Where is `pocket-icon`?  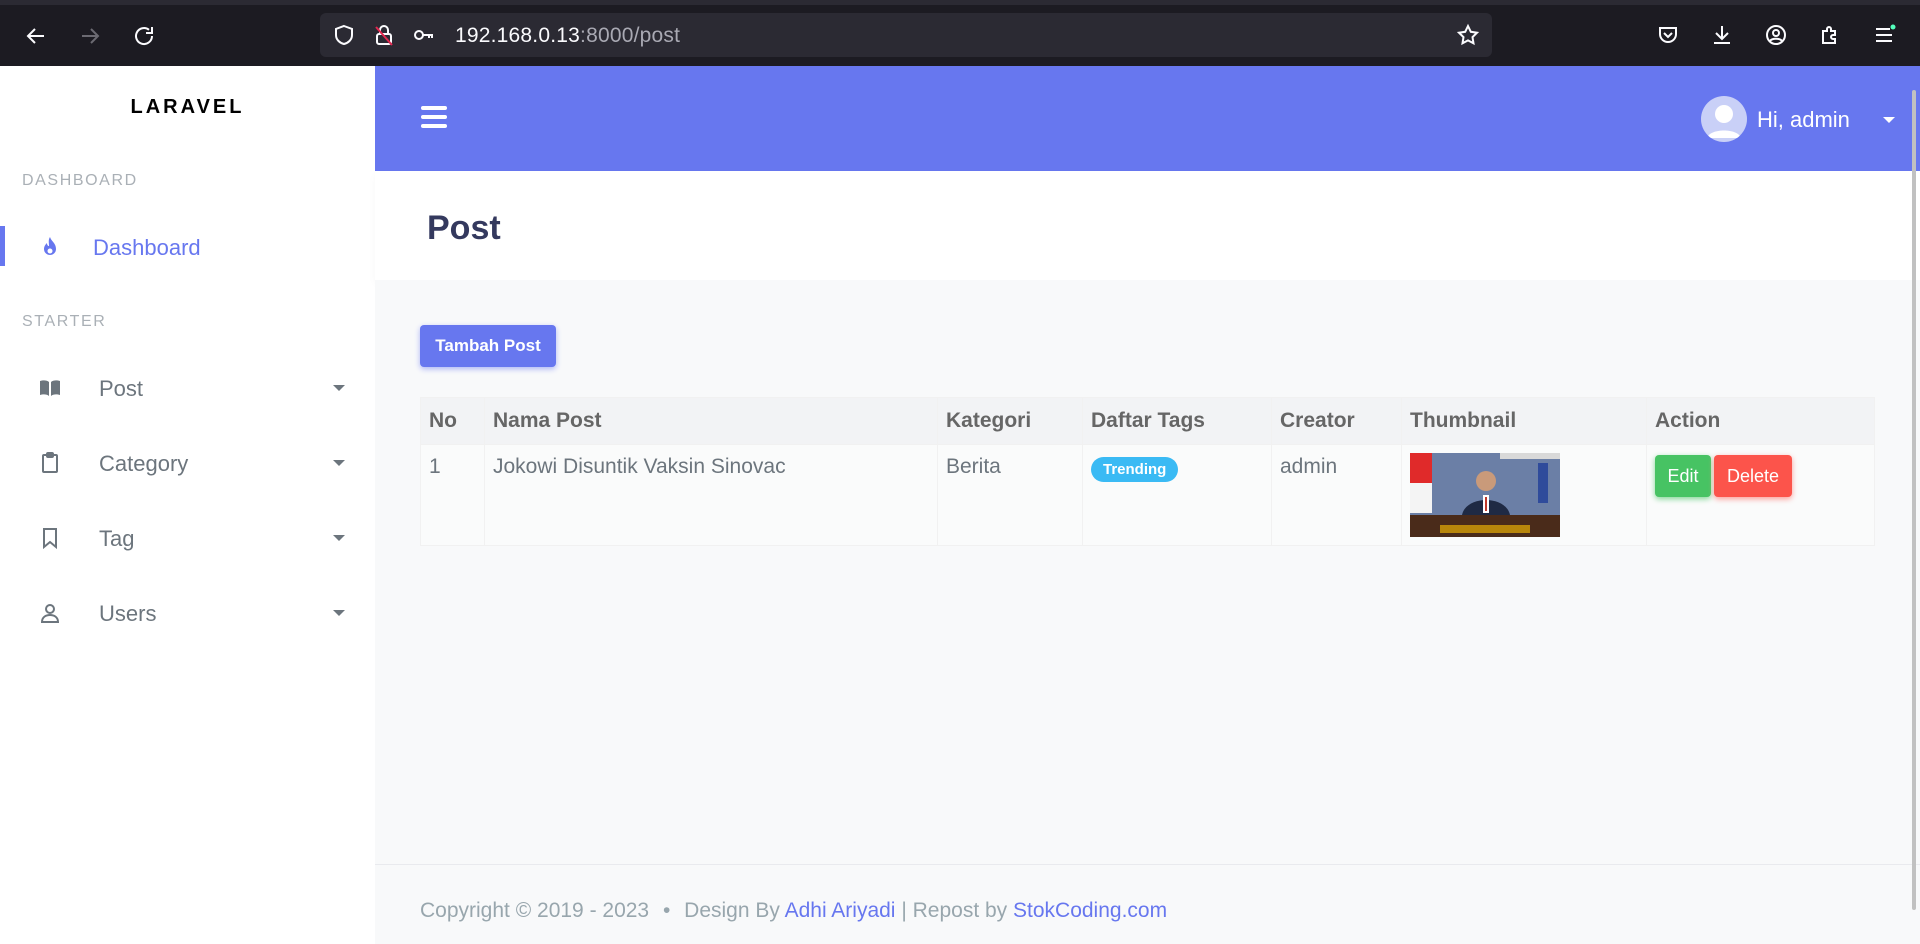
pocket-icon is located at coordinates (1668, 35).